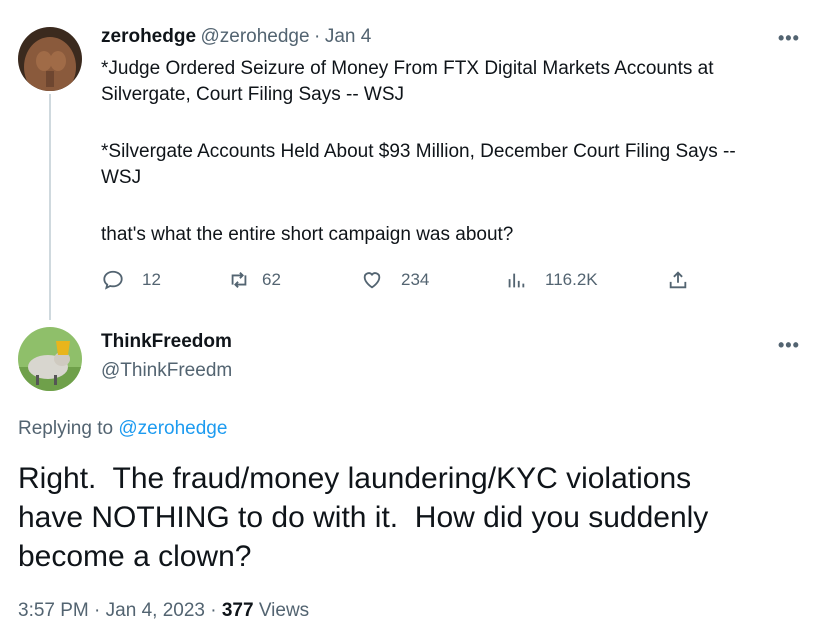  I want to click on avatar-zerohedge, so click(50, 59).